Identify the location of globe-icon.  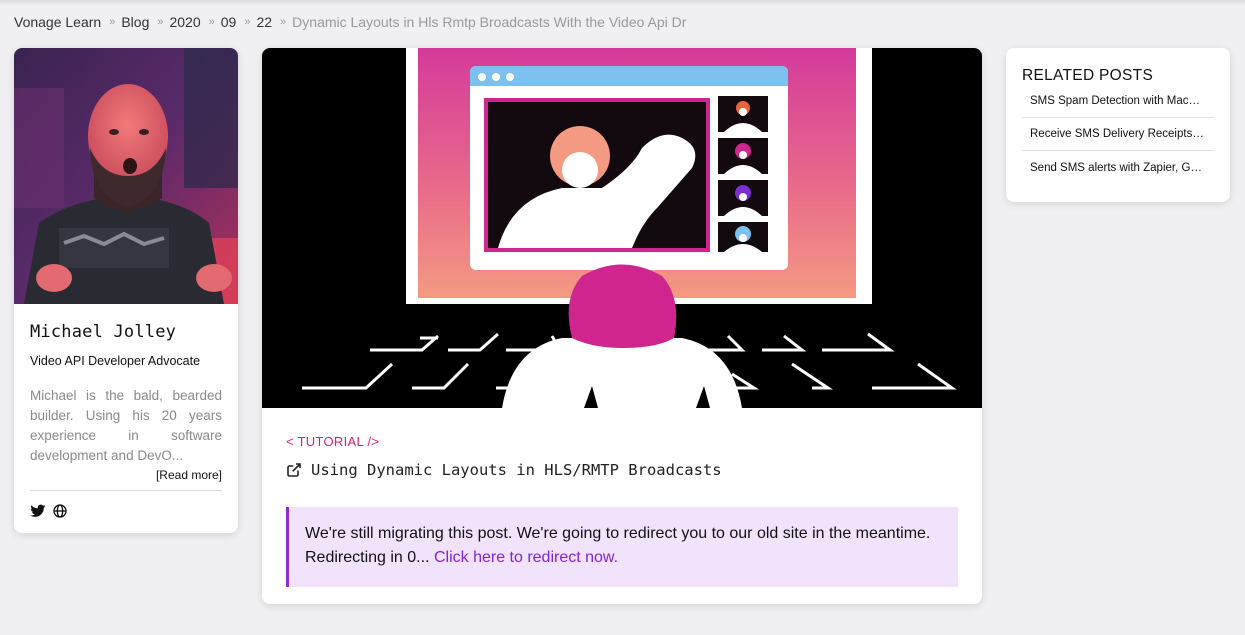
(60, 511).